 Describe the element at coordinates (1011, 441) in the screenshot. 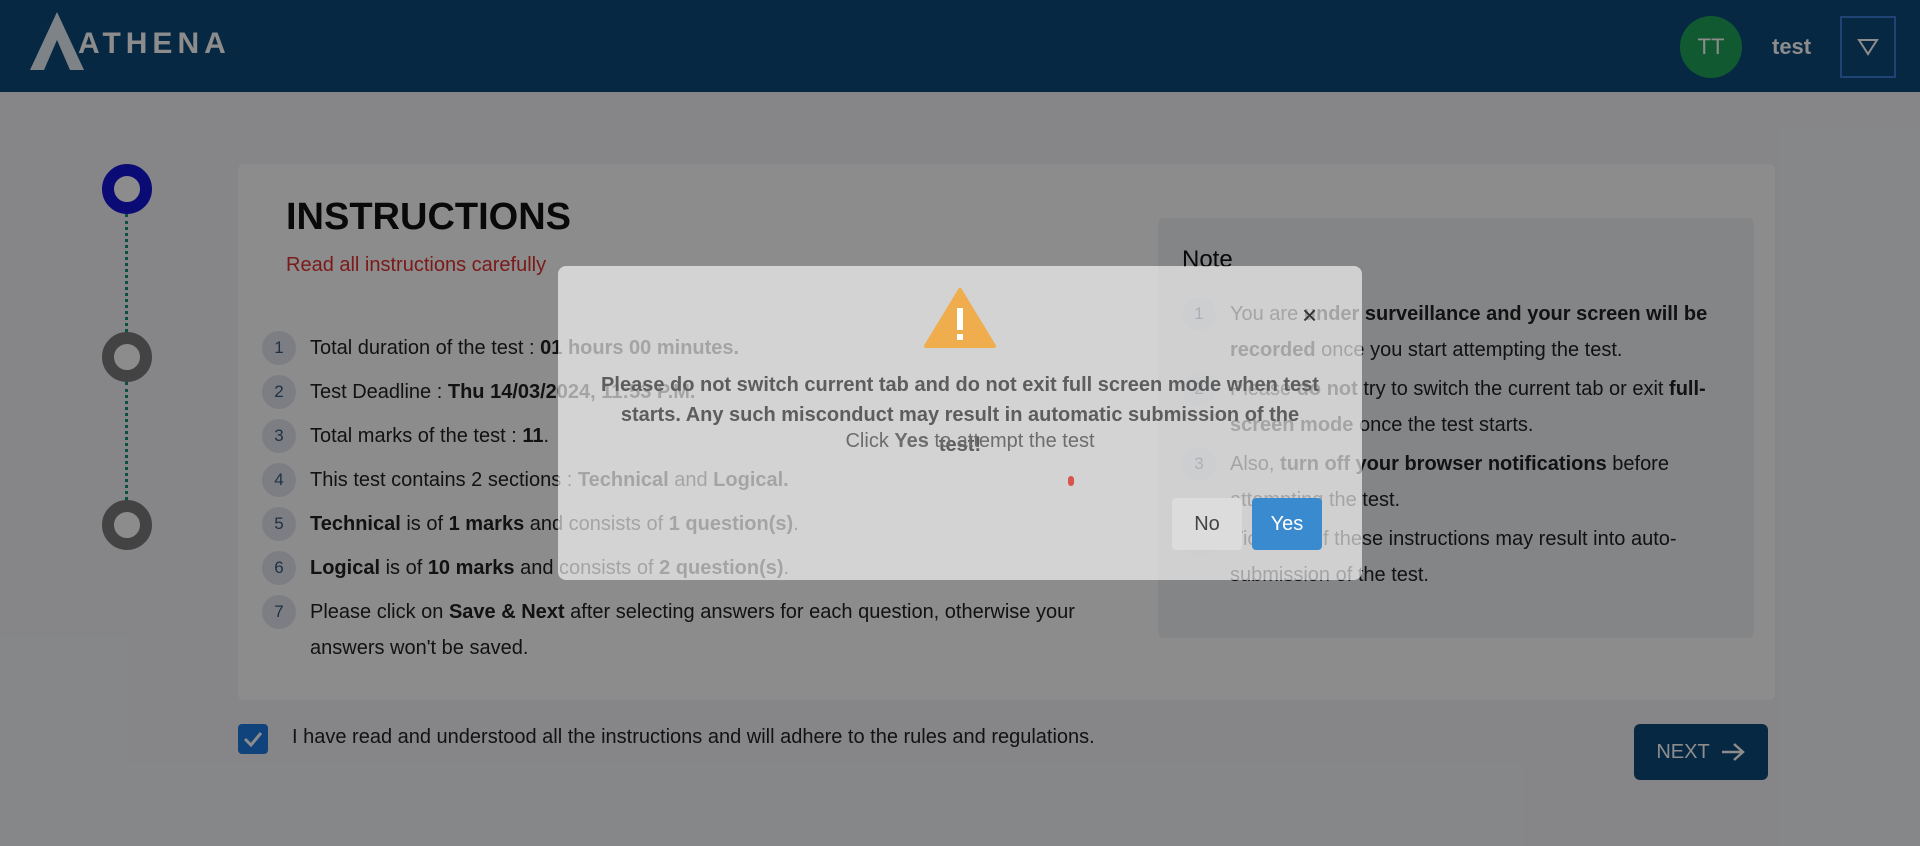

I see `modal-prompt-suffix: to attempt the test` at that location.